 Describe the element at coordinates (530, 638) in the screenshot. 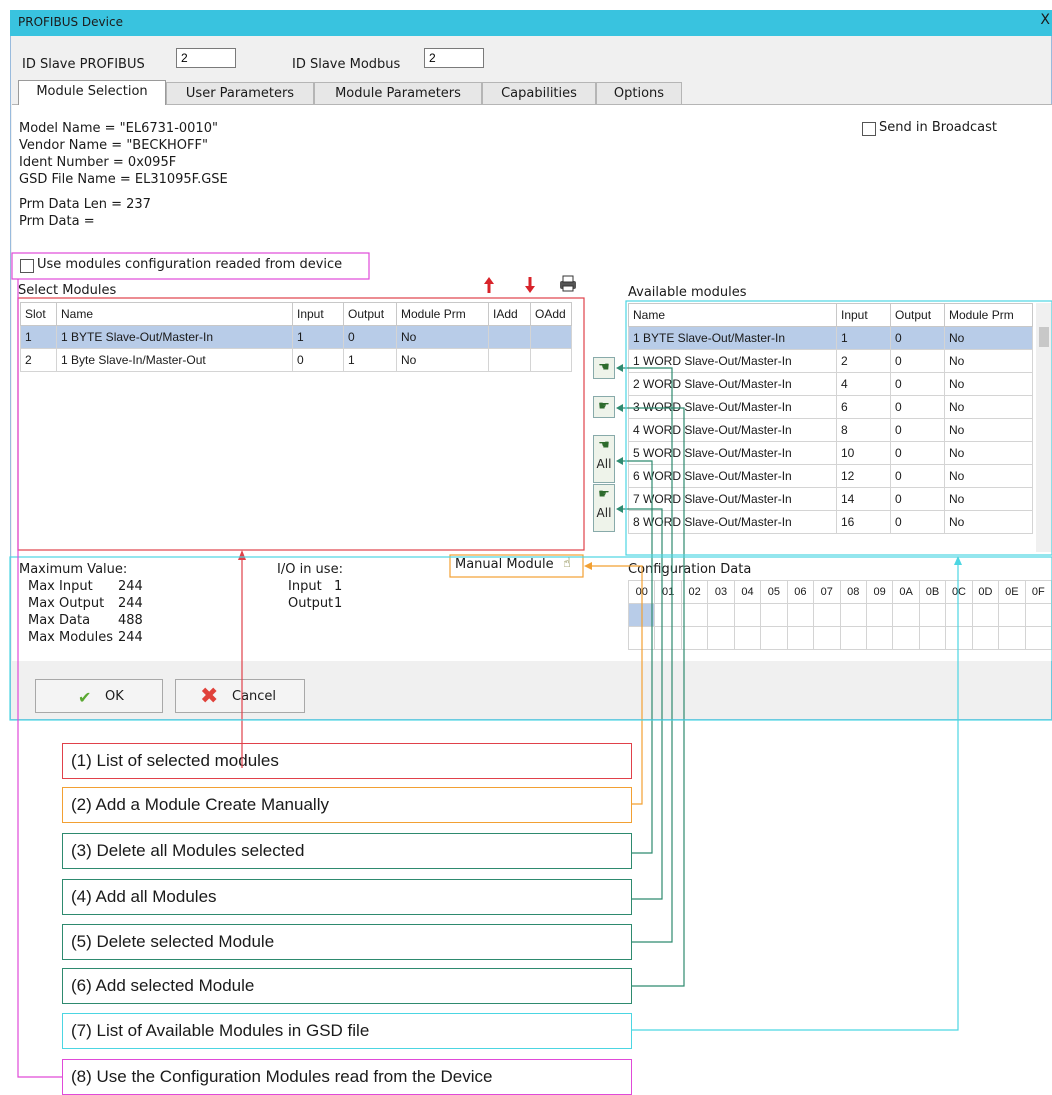

I see `lower-area-highlight` at that location.